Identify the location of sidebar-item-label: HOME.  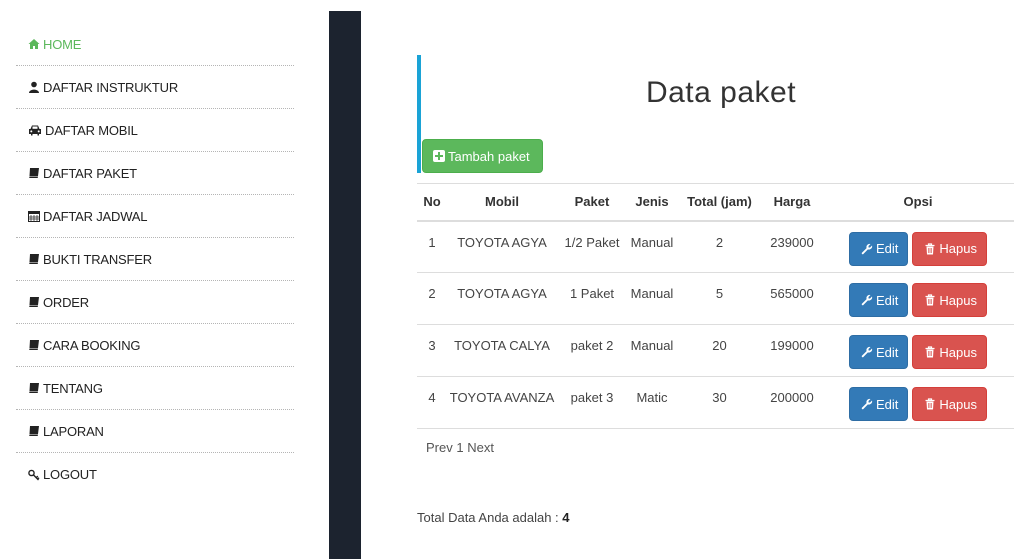
(62, 44).